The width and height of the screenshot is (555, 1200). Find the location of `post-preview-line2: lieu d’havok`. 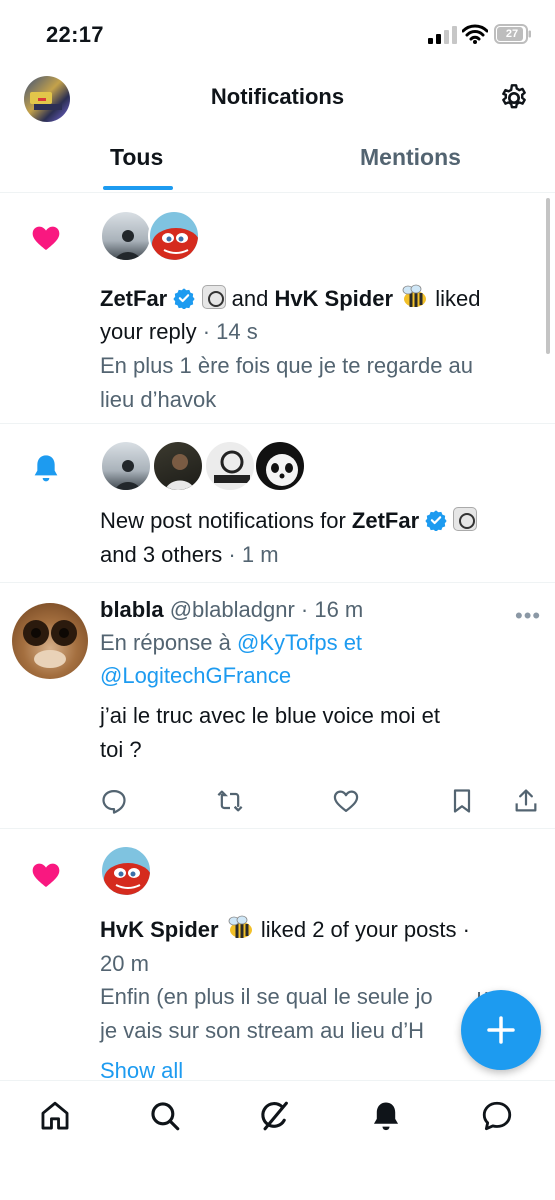

post-preview-line2: lieu d’havok is located at coordinates (158, 399).